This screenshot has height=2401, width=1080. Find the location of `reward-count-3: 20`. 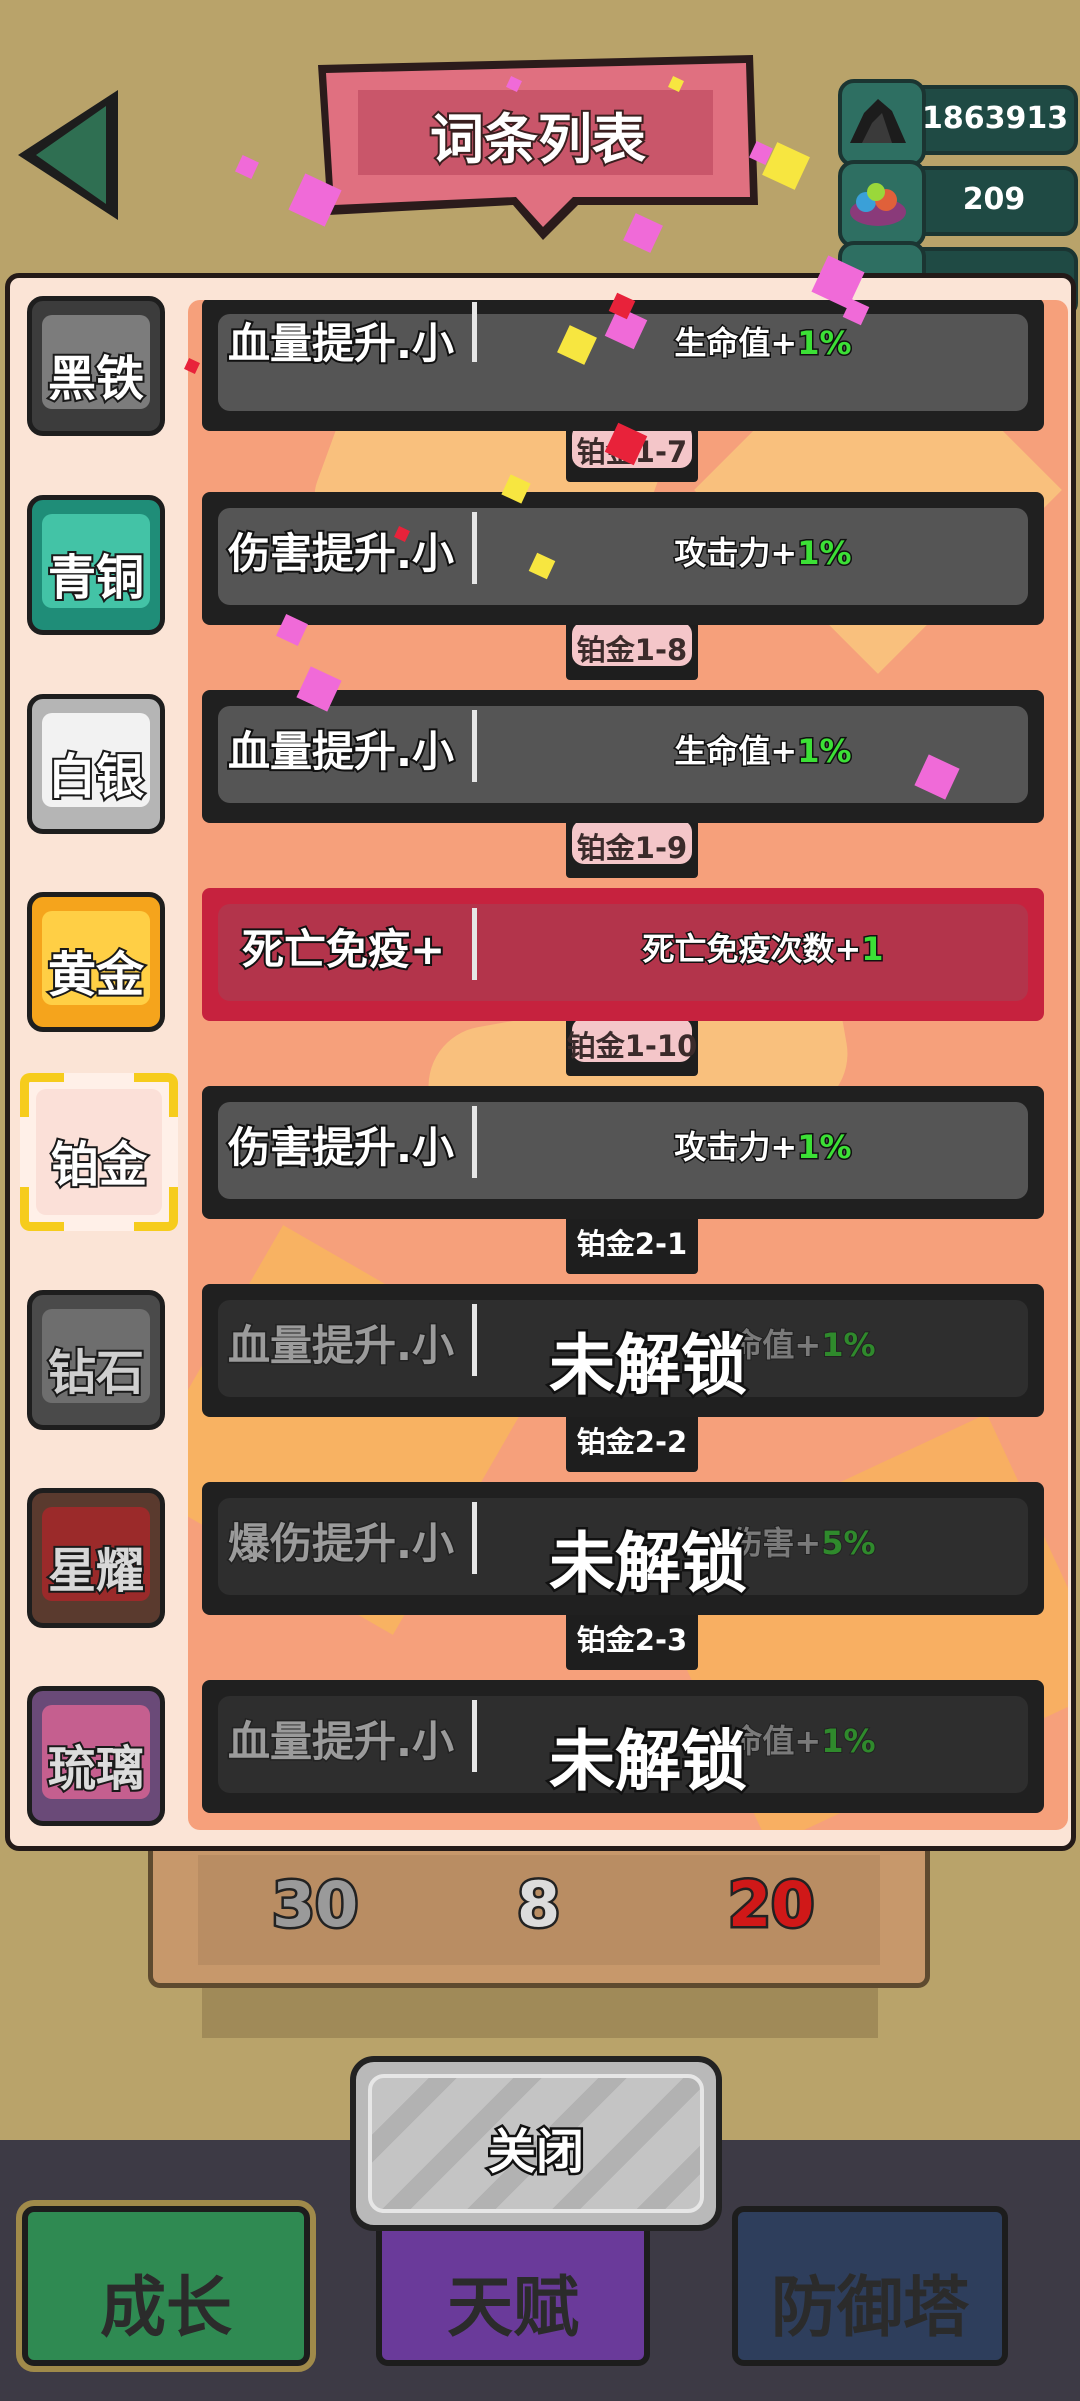

reward-count-3: 20 is located at coordinates (770, 1905).